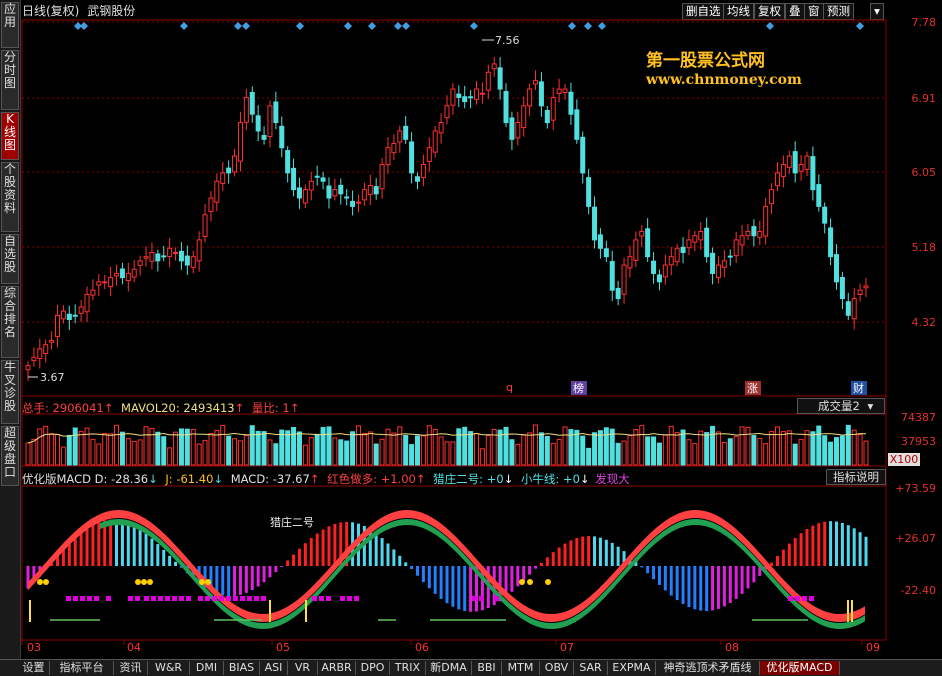  Describe the element at coordinates (373, 668) in the screenshot. I see `bottom-tab-9: DPO` at that location.